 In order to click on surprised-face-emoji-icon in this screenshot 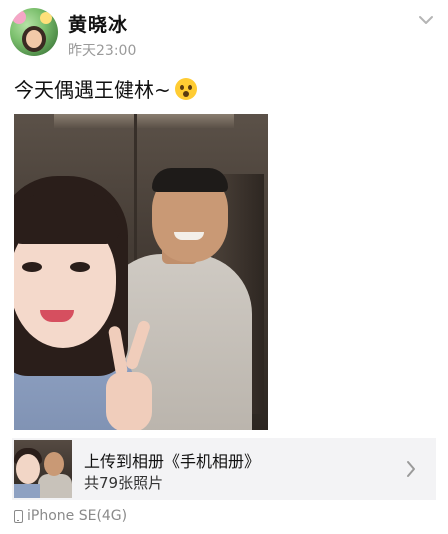, I will do `click(185, 88)`.